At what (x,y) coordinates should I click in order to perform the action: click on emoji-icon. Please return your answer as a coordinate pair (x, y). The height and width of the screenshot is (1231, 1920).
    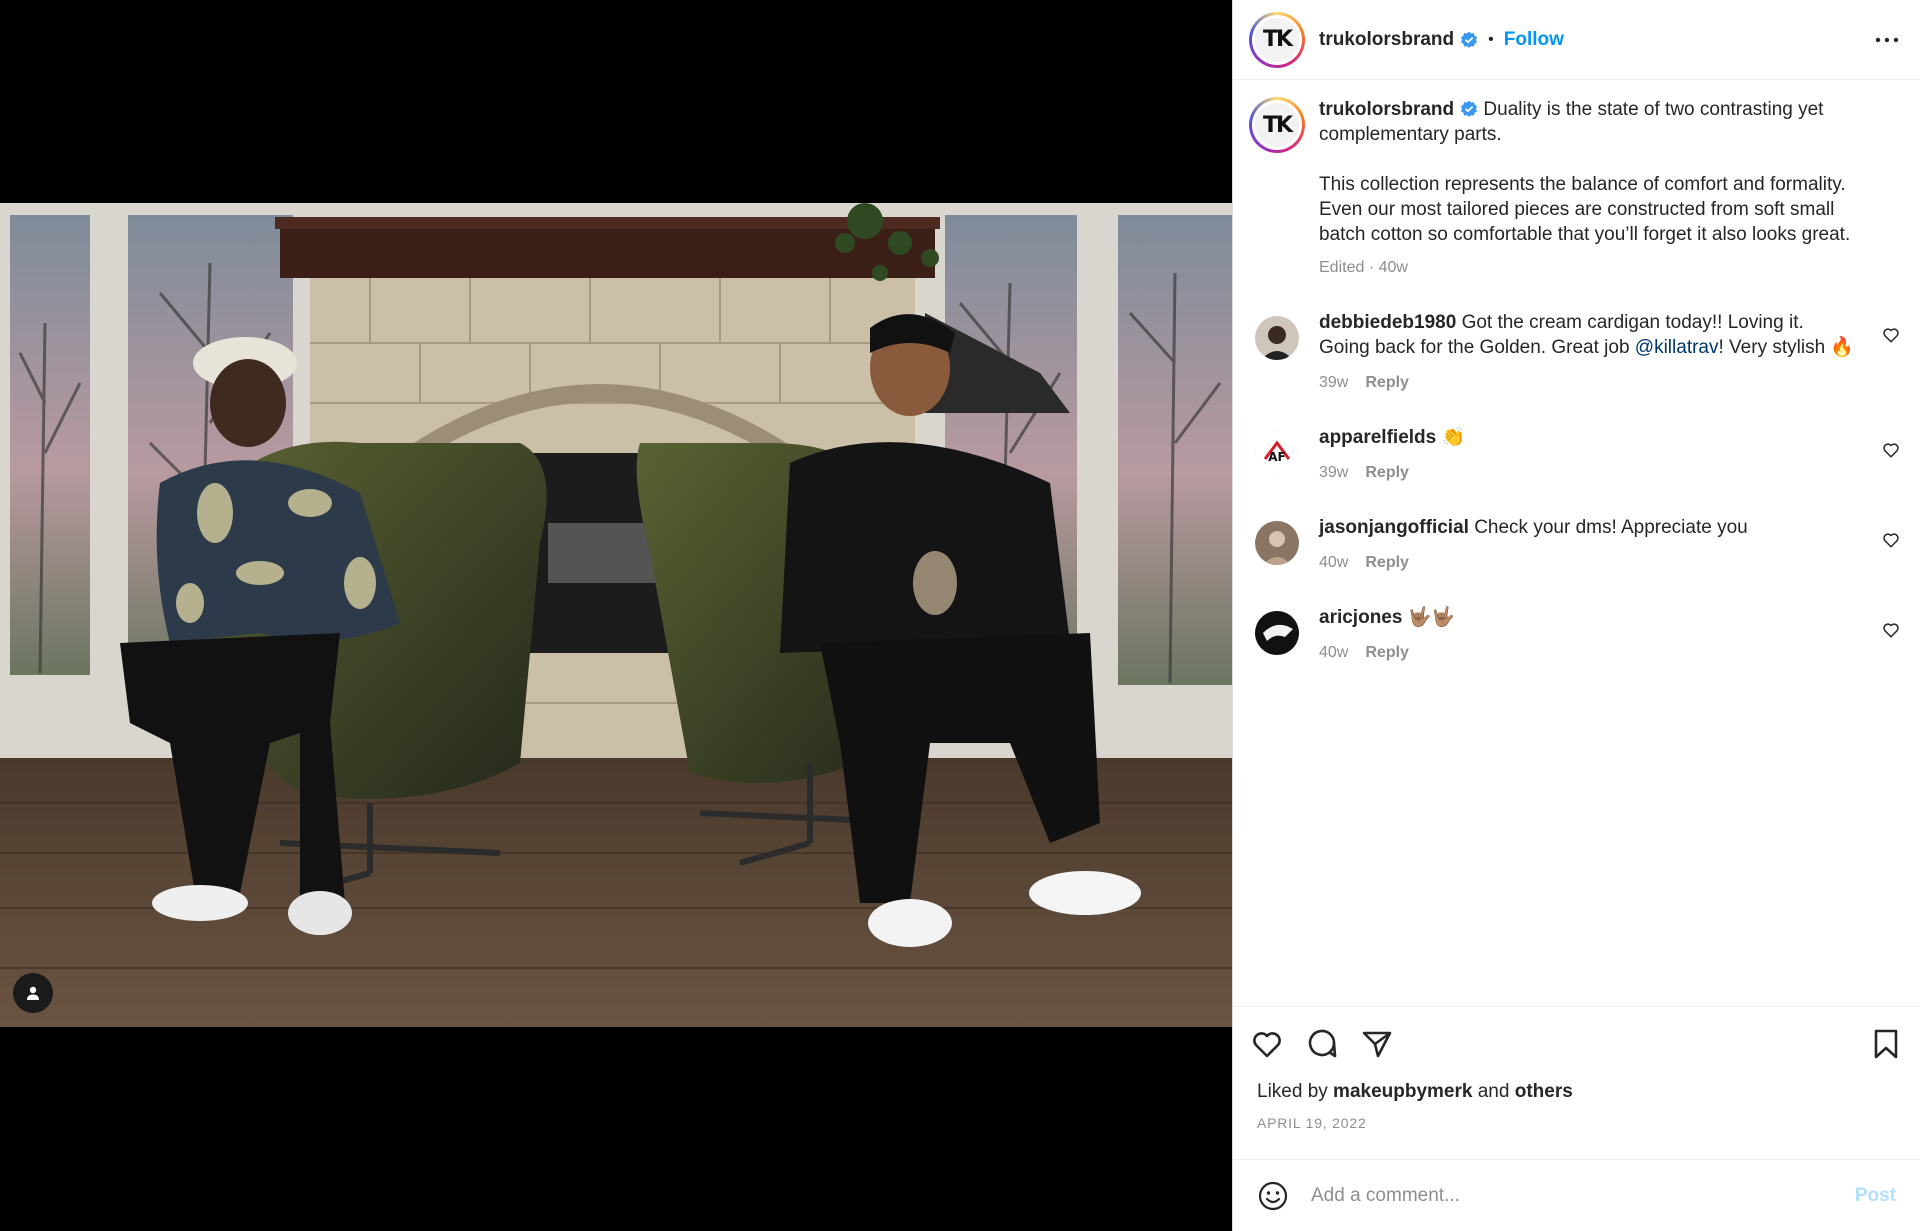
    Looking at the image, I should click on (1273, 1195).